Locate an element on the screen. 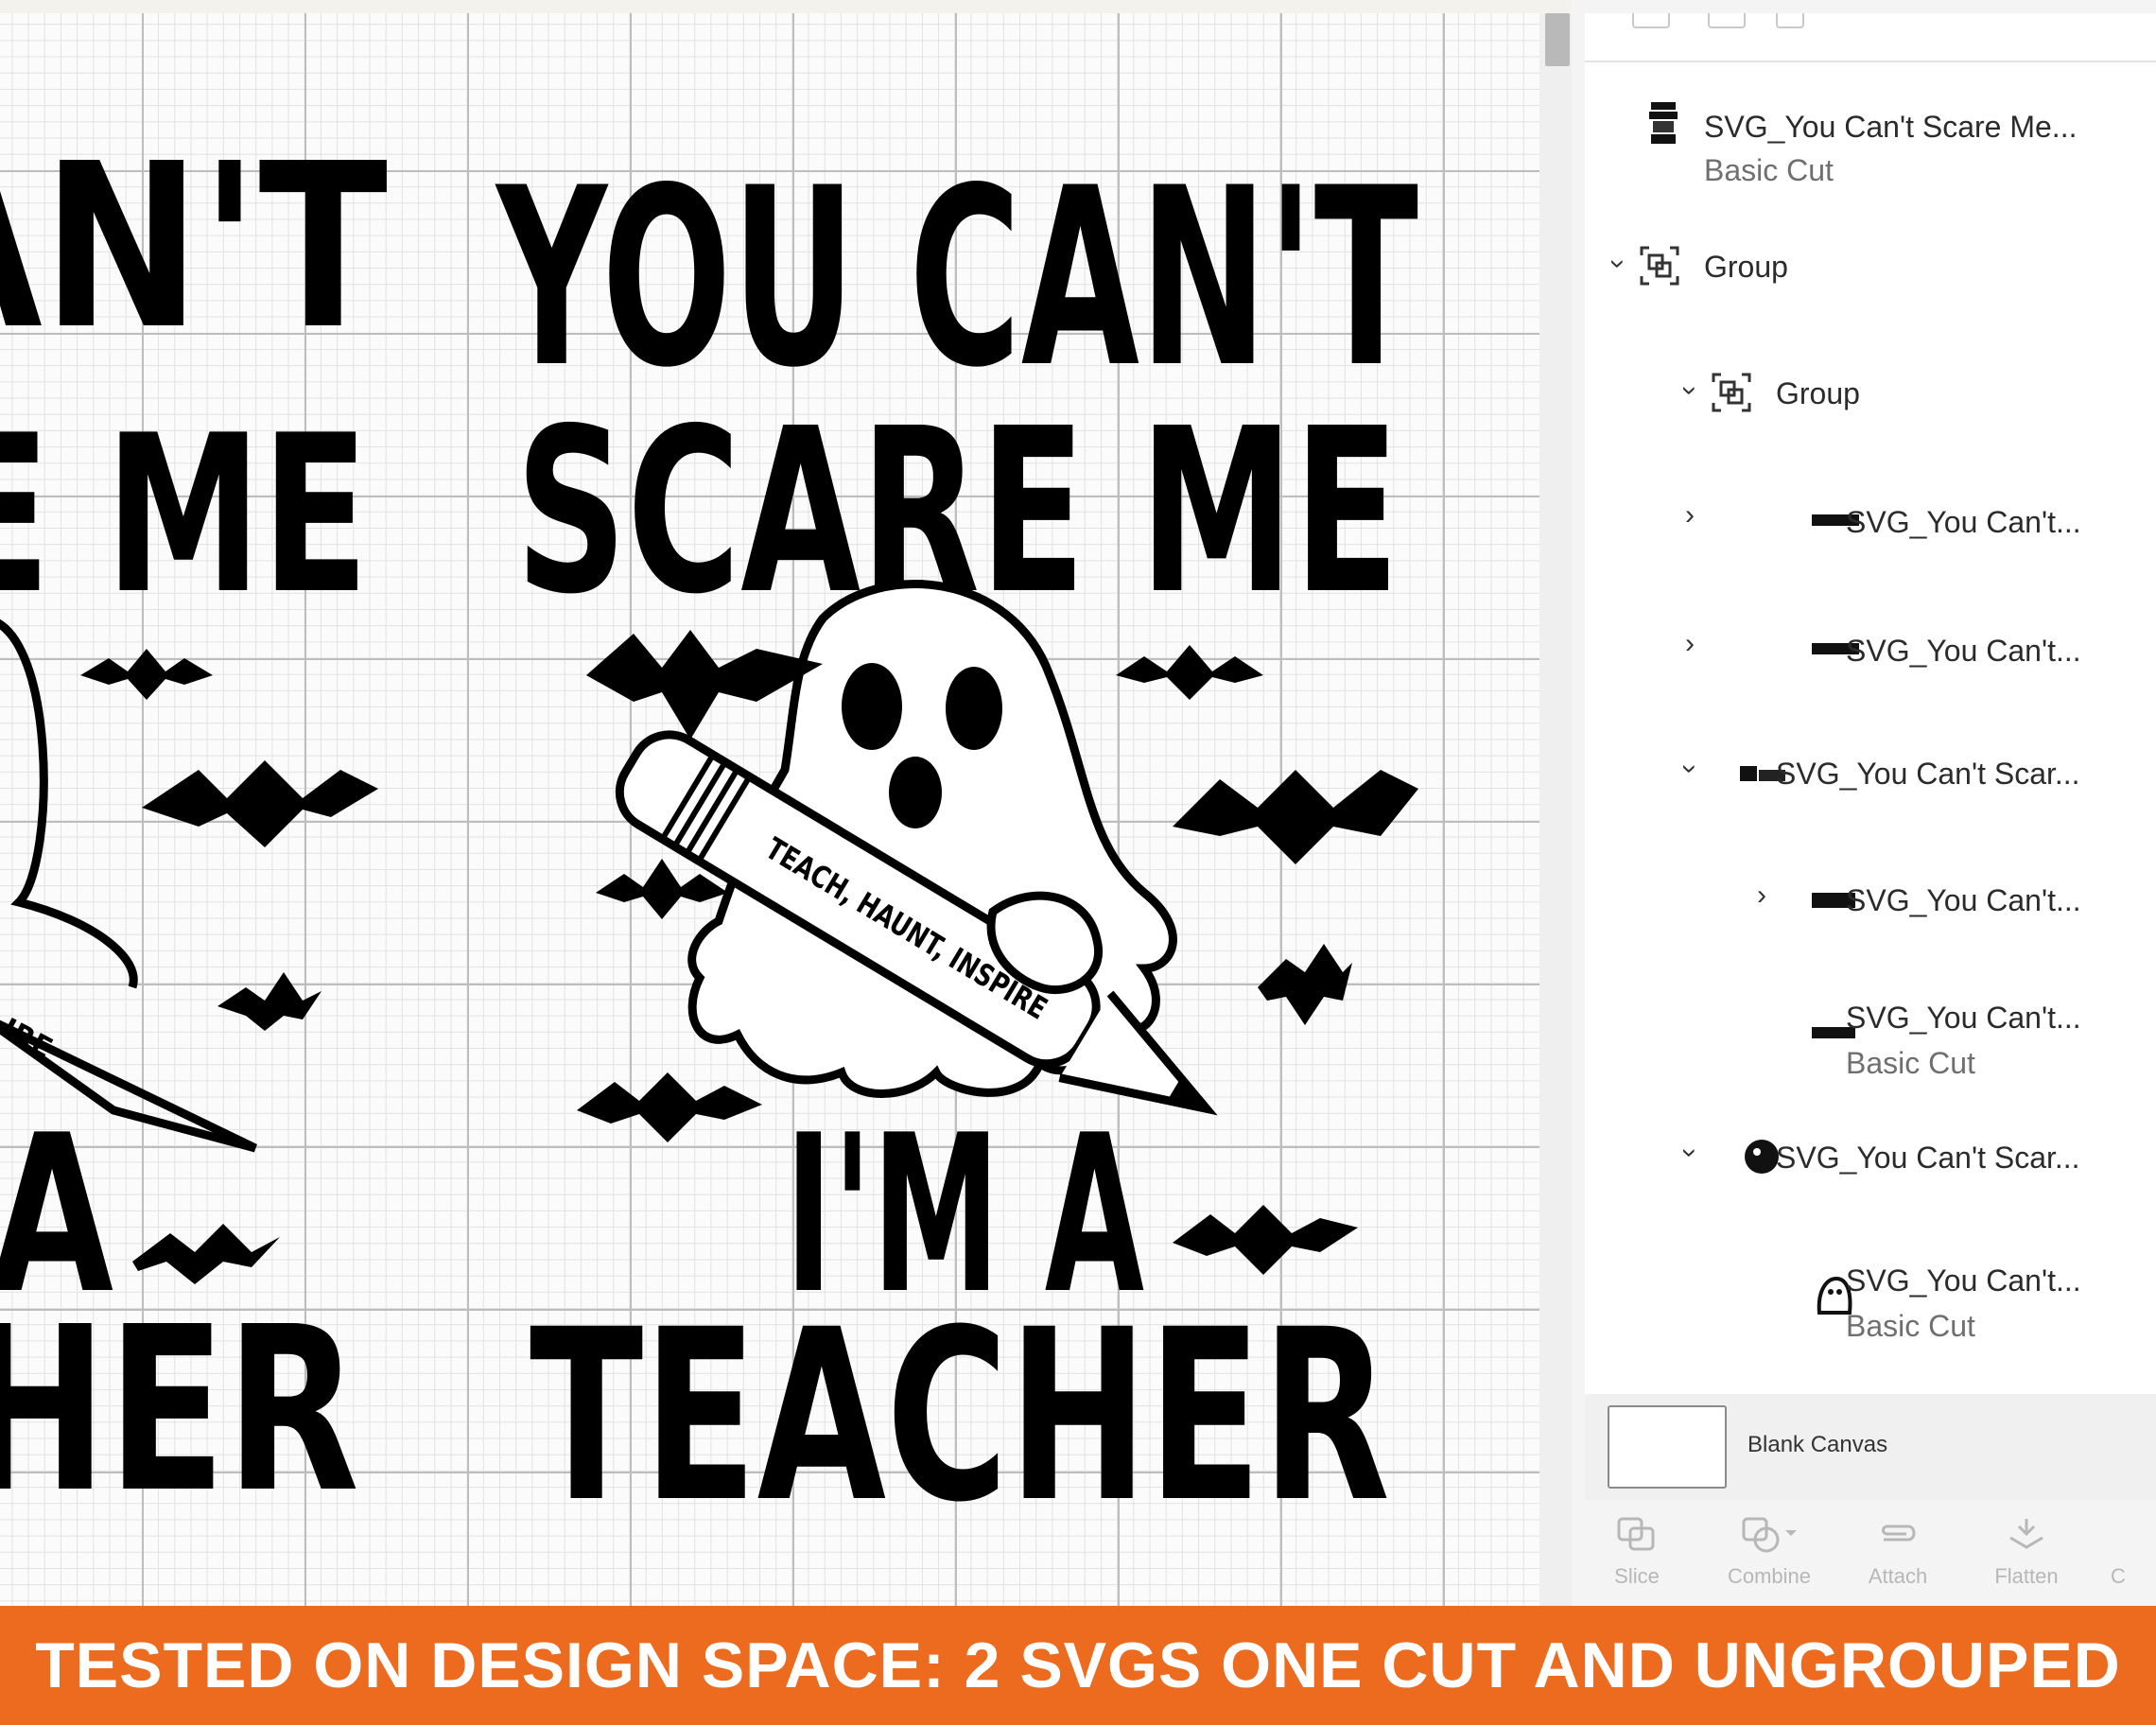 The image size is (2156, 1725). slice-icon is located at coordinates (1636, 1534).